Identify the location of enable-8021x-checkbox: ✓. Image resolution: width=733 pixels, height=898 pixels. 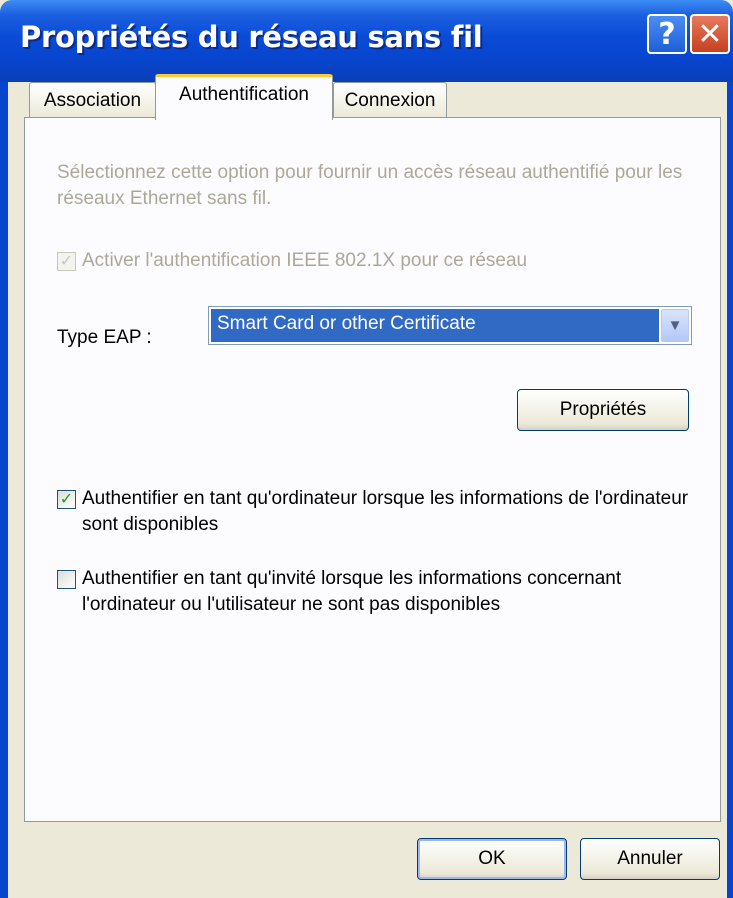
(66, 261).